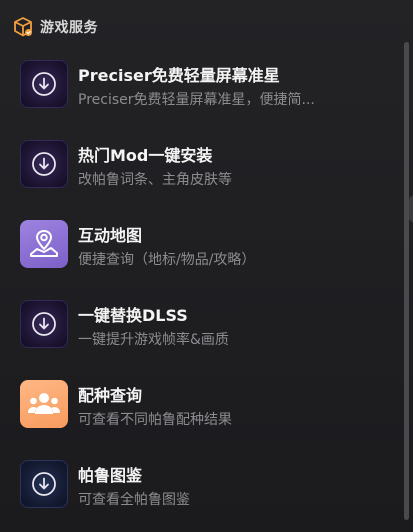 This screenshot has width=413, height=532. What do you see at coordinates (110, 235) in the screenshot?
I see `service-title: 互动地图` at bounding box center [110, 235].